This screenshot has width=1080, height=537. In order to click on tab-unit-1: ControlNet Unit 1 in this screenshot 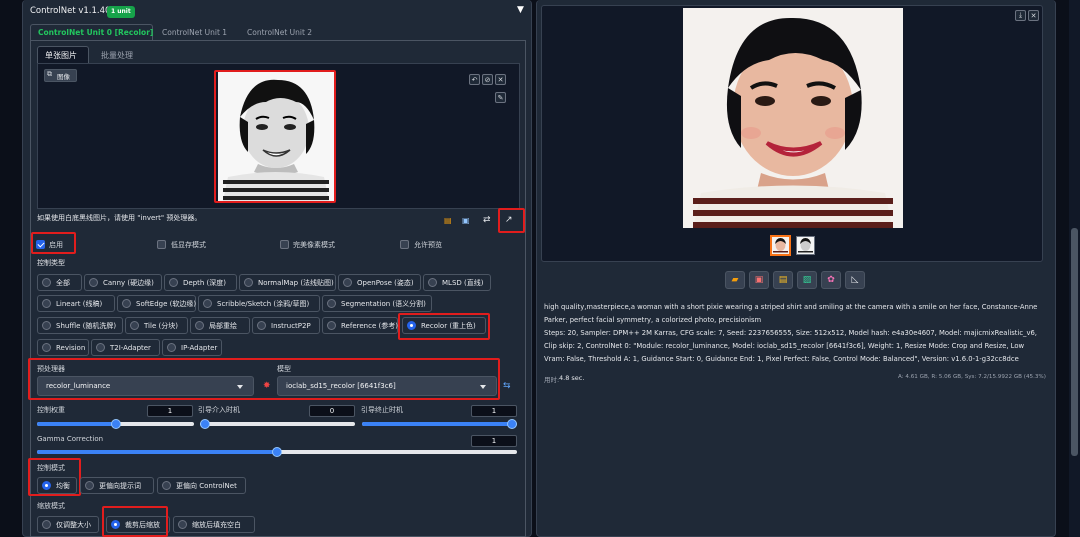, I will do `click(194, 32)`.